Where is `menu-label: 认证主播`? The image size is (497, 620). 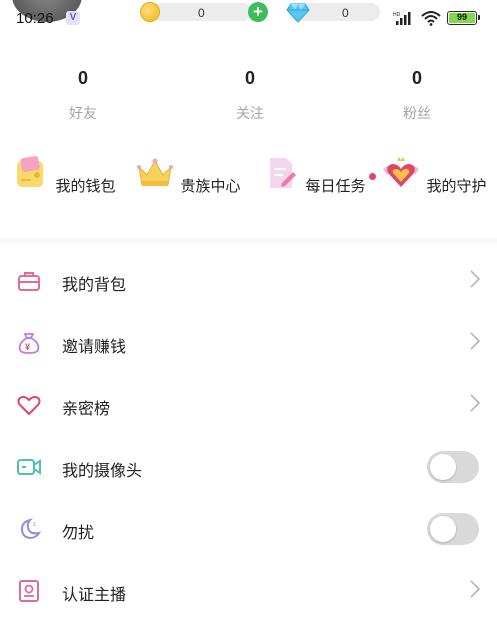
menu-label: 认证主播 is located at coordinates (94, 594).